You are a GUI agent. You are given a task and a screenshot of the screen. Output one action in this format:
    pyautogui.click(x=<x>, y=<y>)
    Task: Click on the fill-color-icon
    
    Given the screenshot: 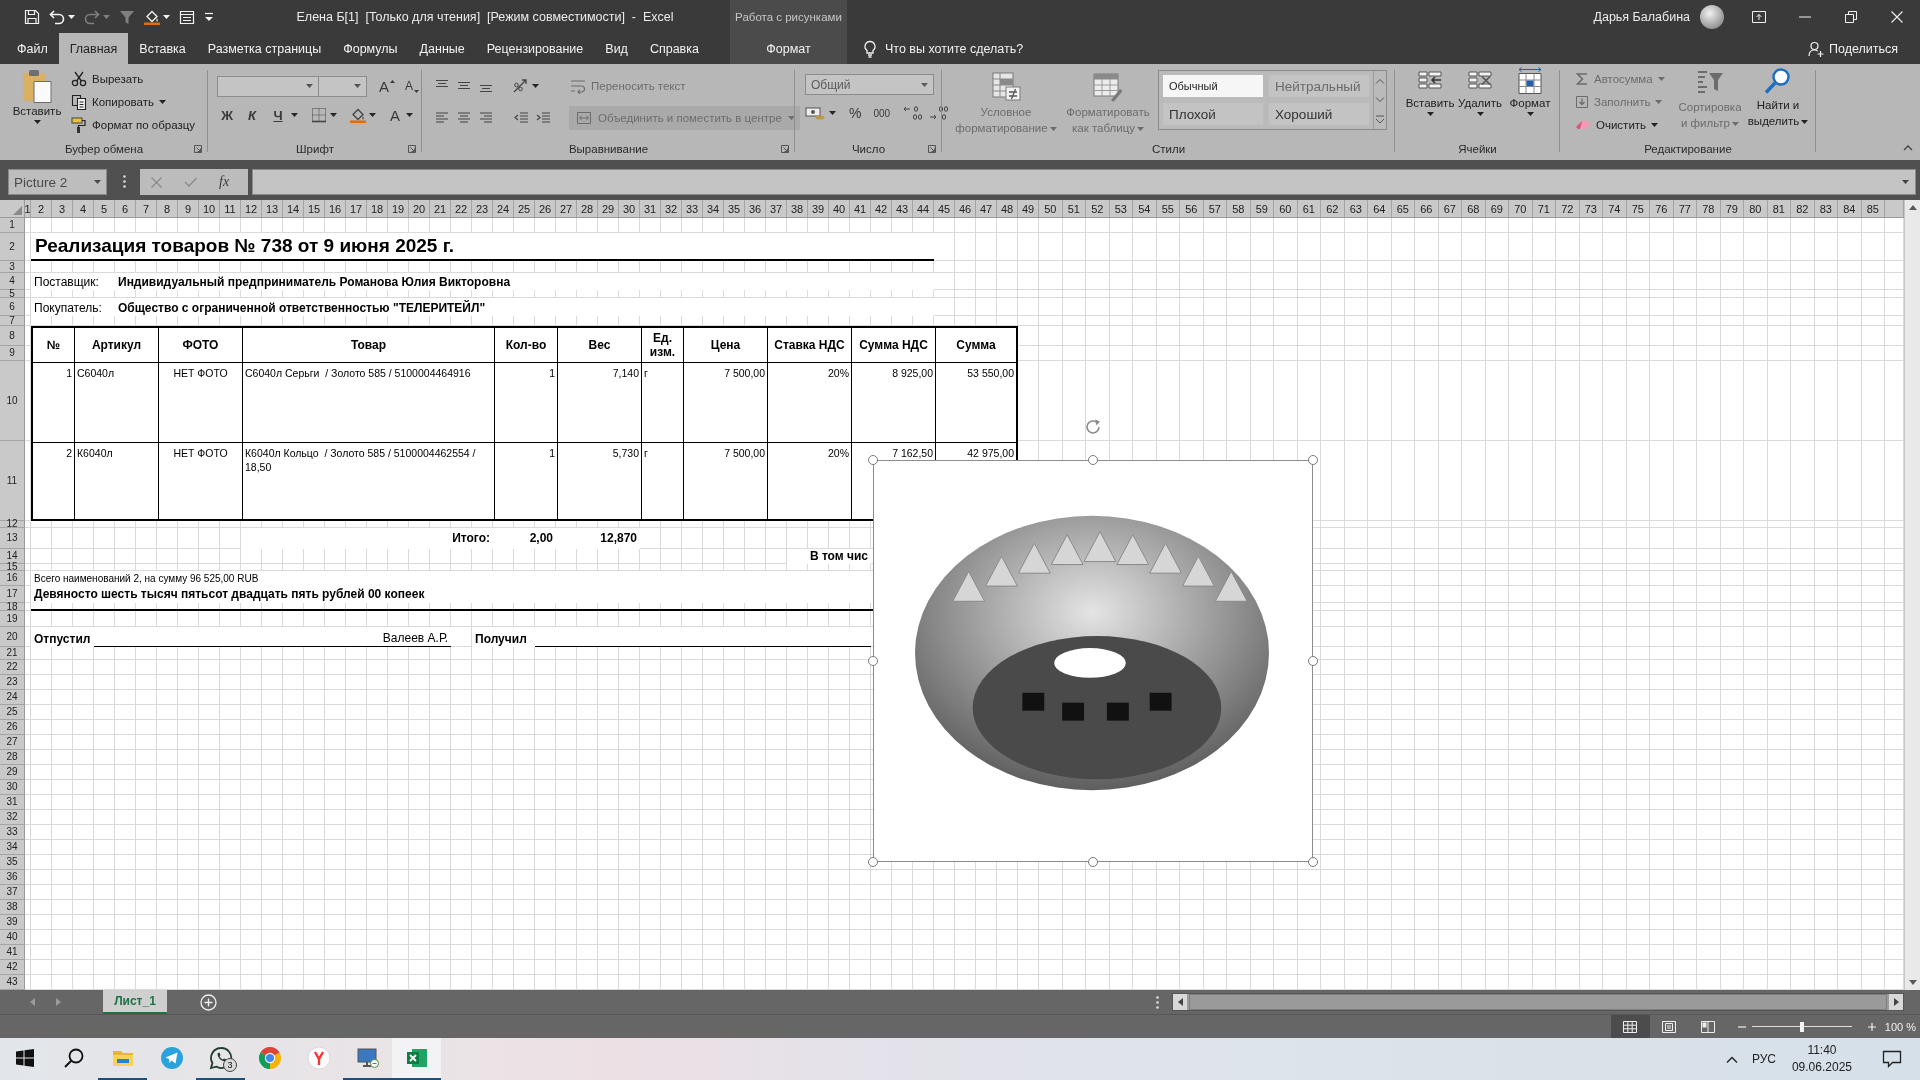 What is the action you would take?
    pyautogui.click(x=152, y=16)
    